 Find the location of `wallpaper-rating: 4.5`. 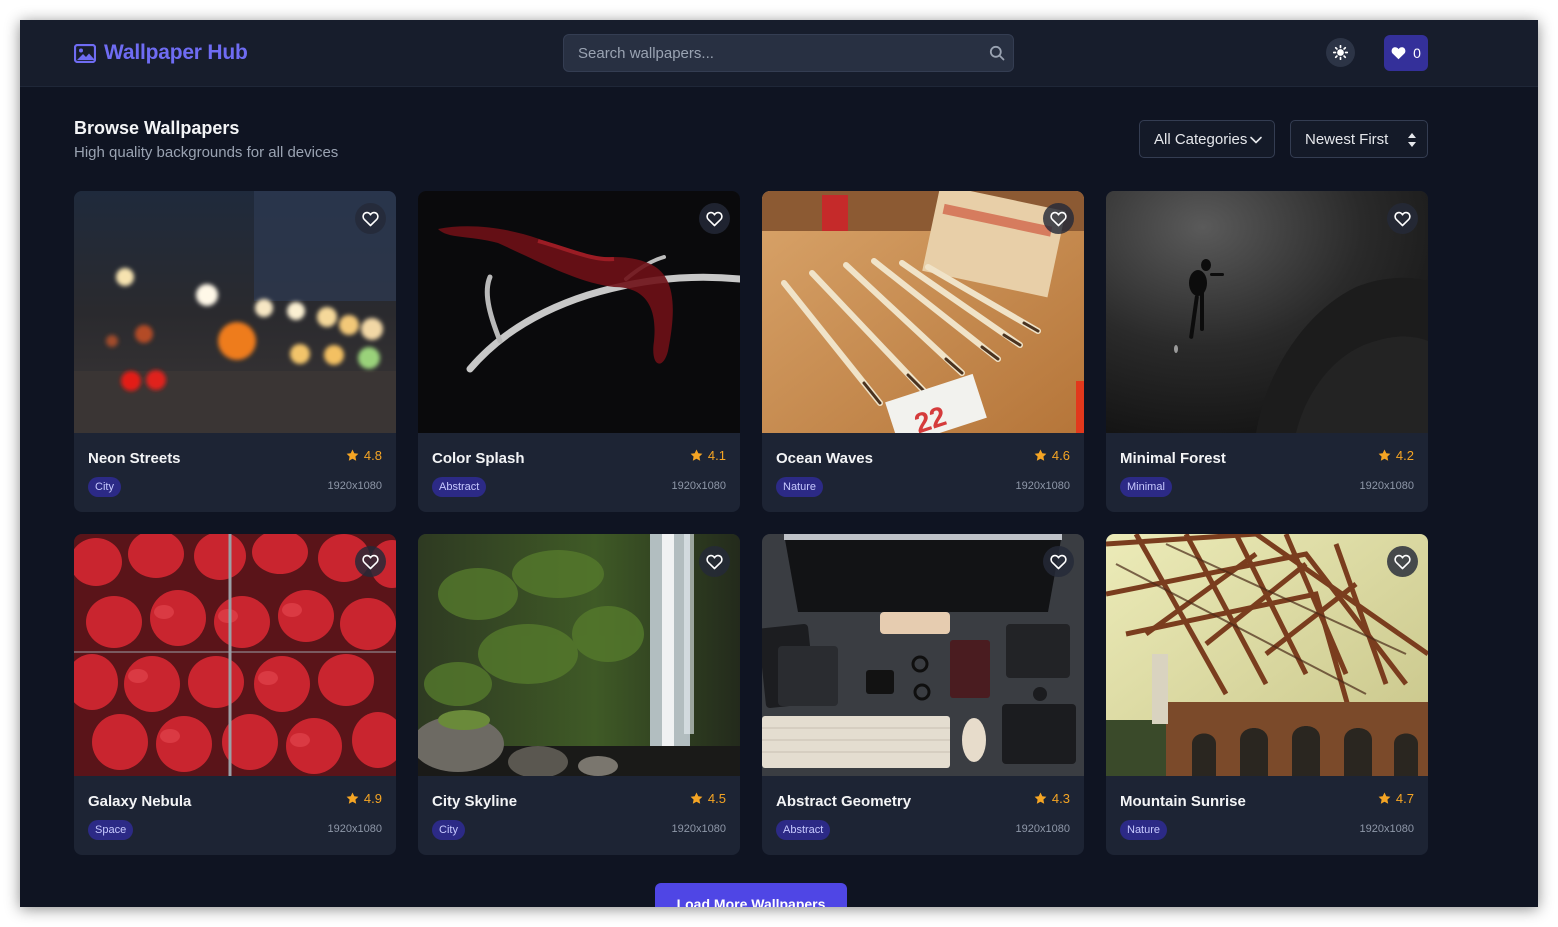

wallpaper-rating: 4.5 is located at coordinates (708, 798).